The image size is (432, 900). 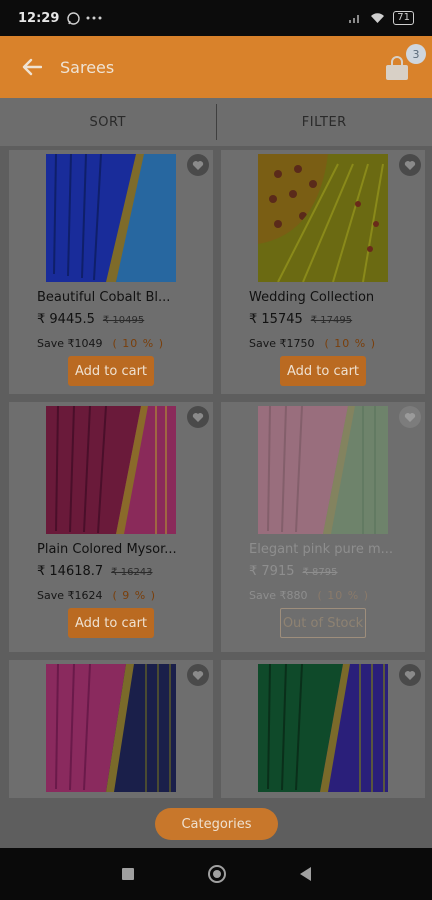 I want to click on product-name: Wedding Collection, so click(x=312, y=297).